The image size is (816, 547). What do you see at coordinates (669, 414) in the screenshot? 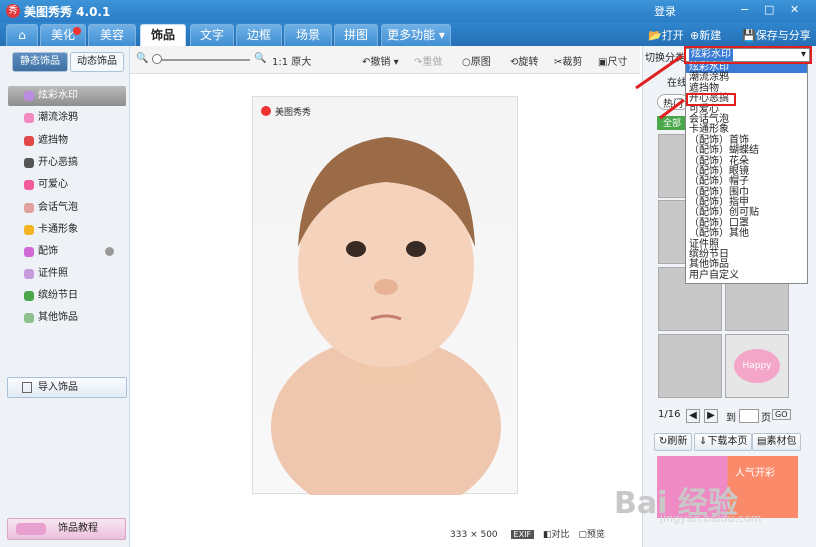
I see `page-indicator: 1/16` at bounding box center [669, 414].